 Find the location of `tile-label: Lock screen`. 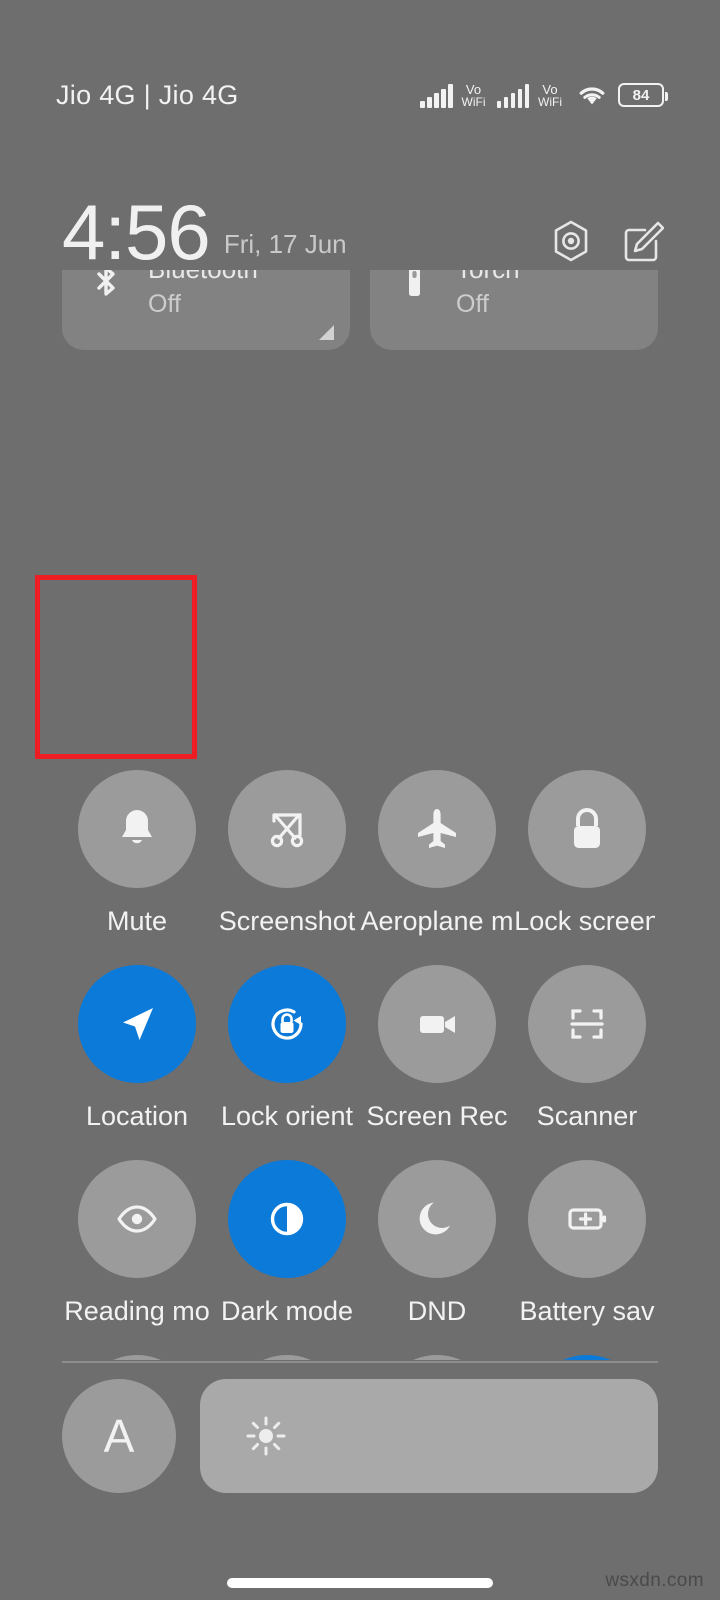

tile-label: Lock screen is located at coordinates (584, 921).